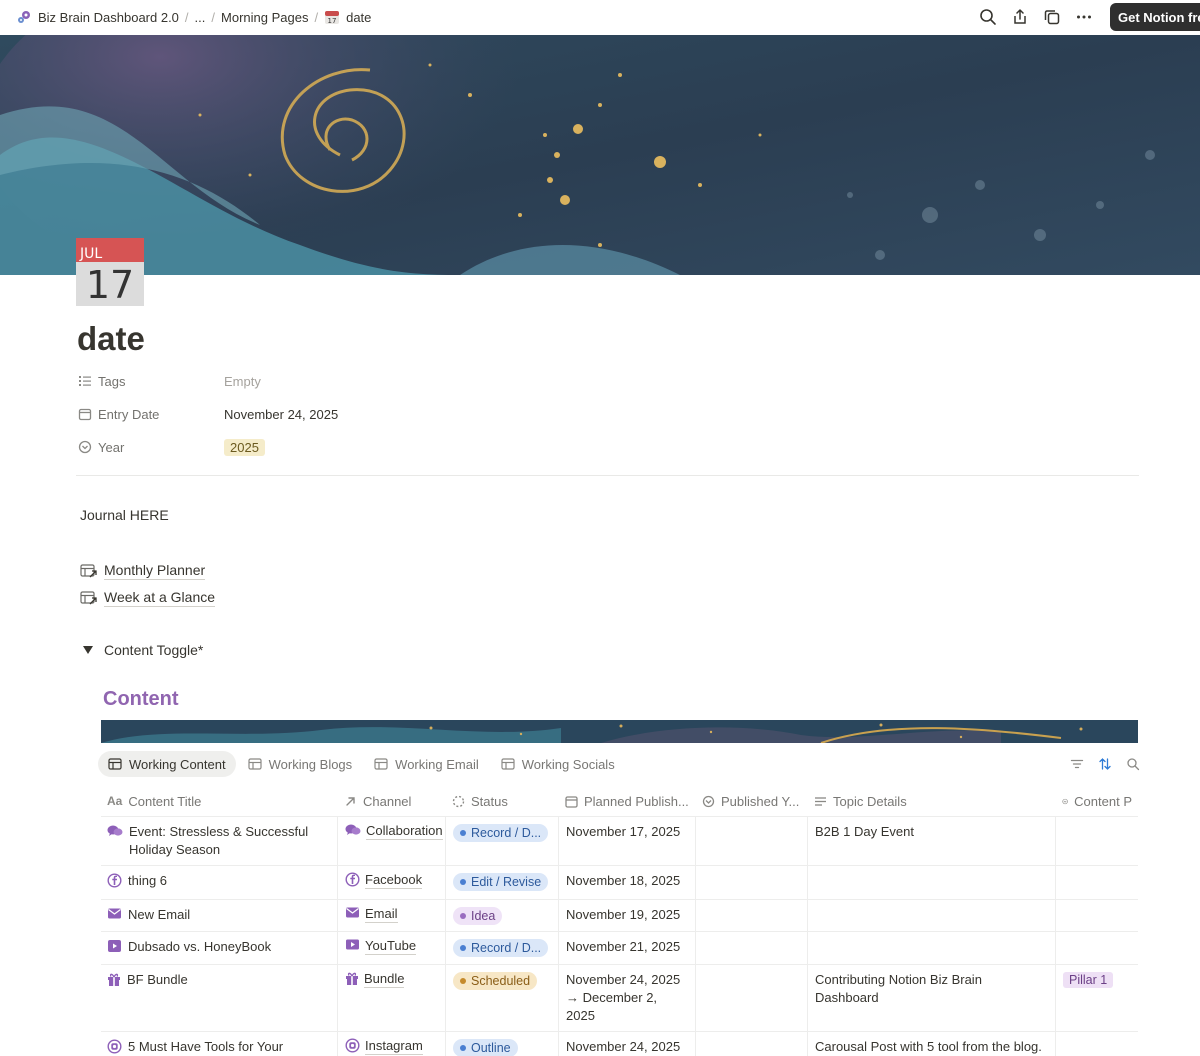 The width and height of the screenshot is (1200, 1056). I want to click on search-database-button, so click(1133, 764).